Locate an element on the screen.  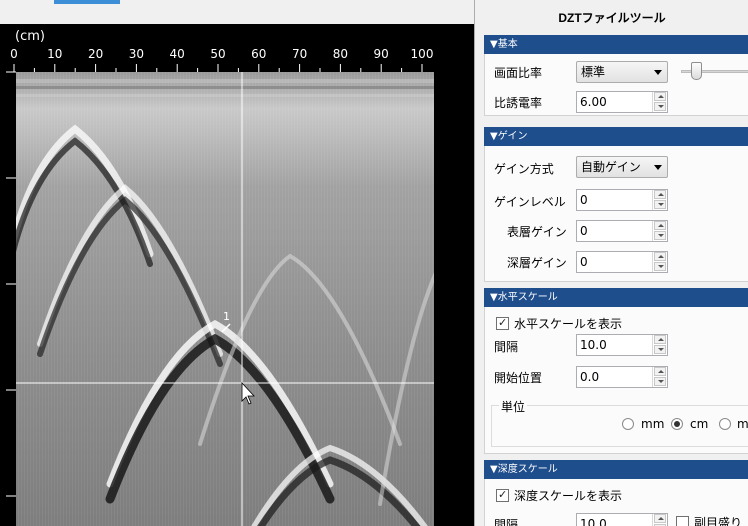
aspect-ratio-label: 画面比率 is located at coordinates (518, 73).